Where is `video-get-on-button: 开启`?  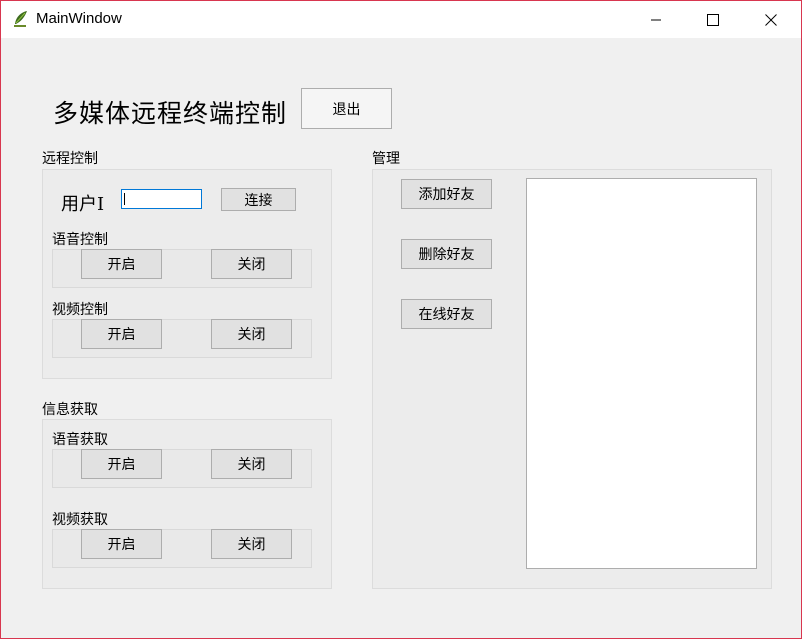
video-get-on-button: 开启 is located at coordinates (121, 544).